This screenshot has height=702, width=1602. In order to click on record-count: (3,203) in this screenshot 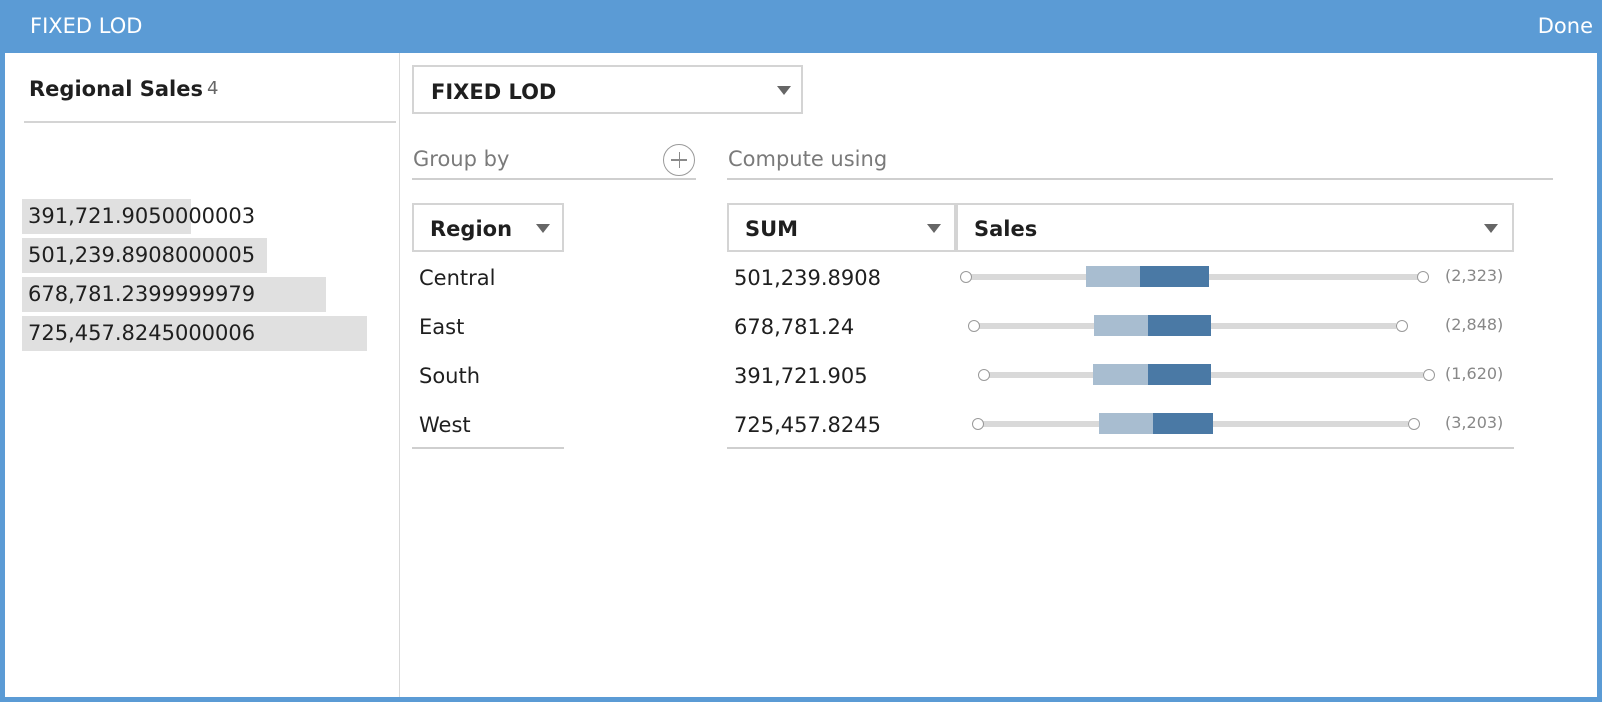, I will do `click(1474, 422)`.